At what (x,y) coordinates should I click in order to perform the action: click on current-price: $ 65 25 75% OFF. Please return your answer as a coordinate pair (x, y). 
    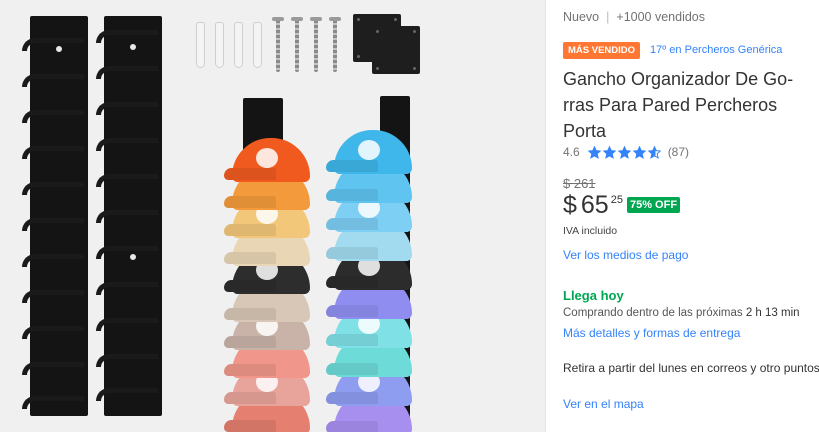
    Looking at the image, I should click on (622, 205).